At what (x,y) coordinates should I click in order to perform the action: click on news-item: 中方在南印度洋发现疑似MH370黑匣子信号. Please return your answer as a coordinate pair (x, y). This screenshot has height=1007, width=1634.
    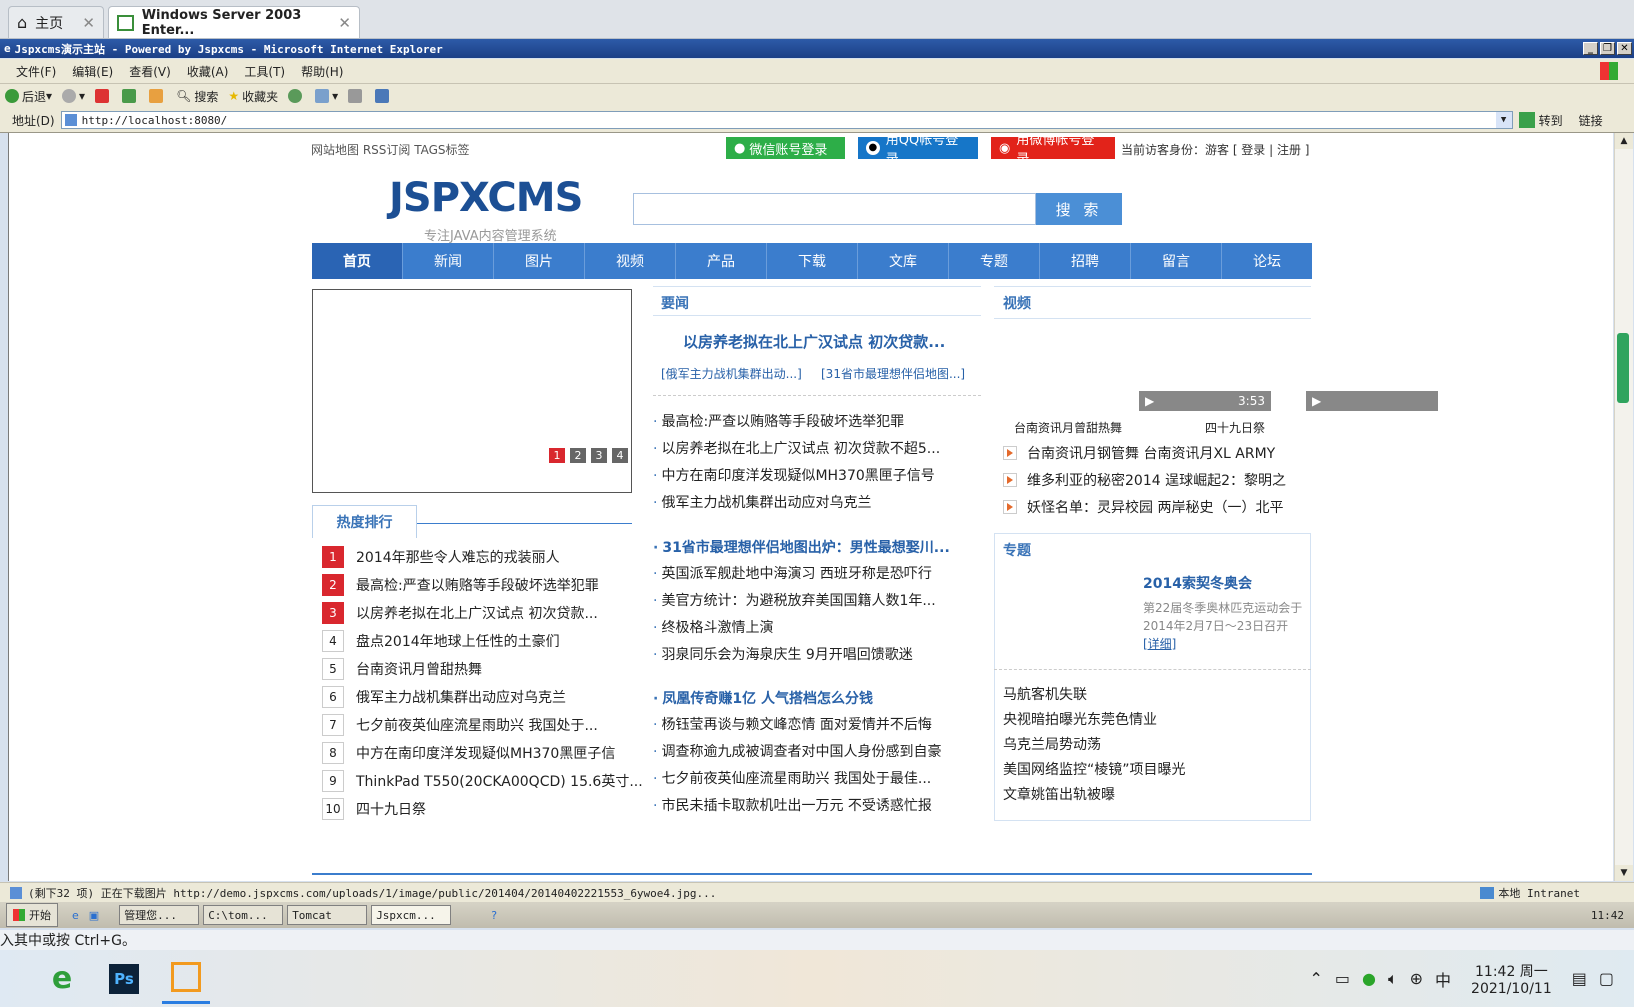
    Looking at the image, I should click on (793, 475).